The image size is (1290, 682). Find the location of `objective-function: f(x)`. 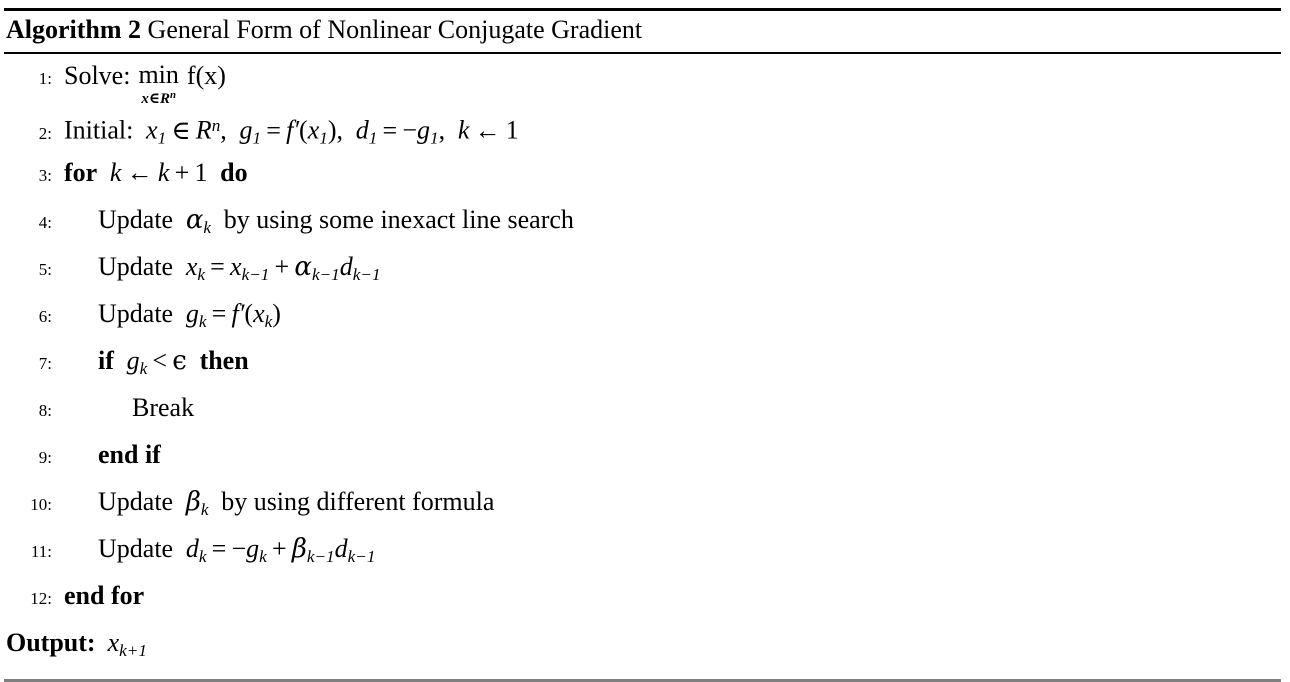

objective-function: f(x) is located at coordinates (206, 75).